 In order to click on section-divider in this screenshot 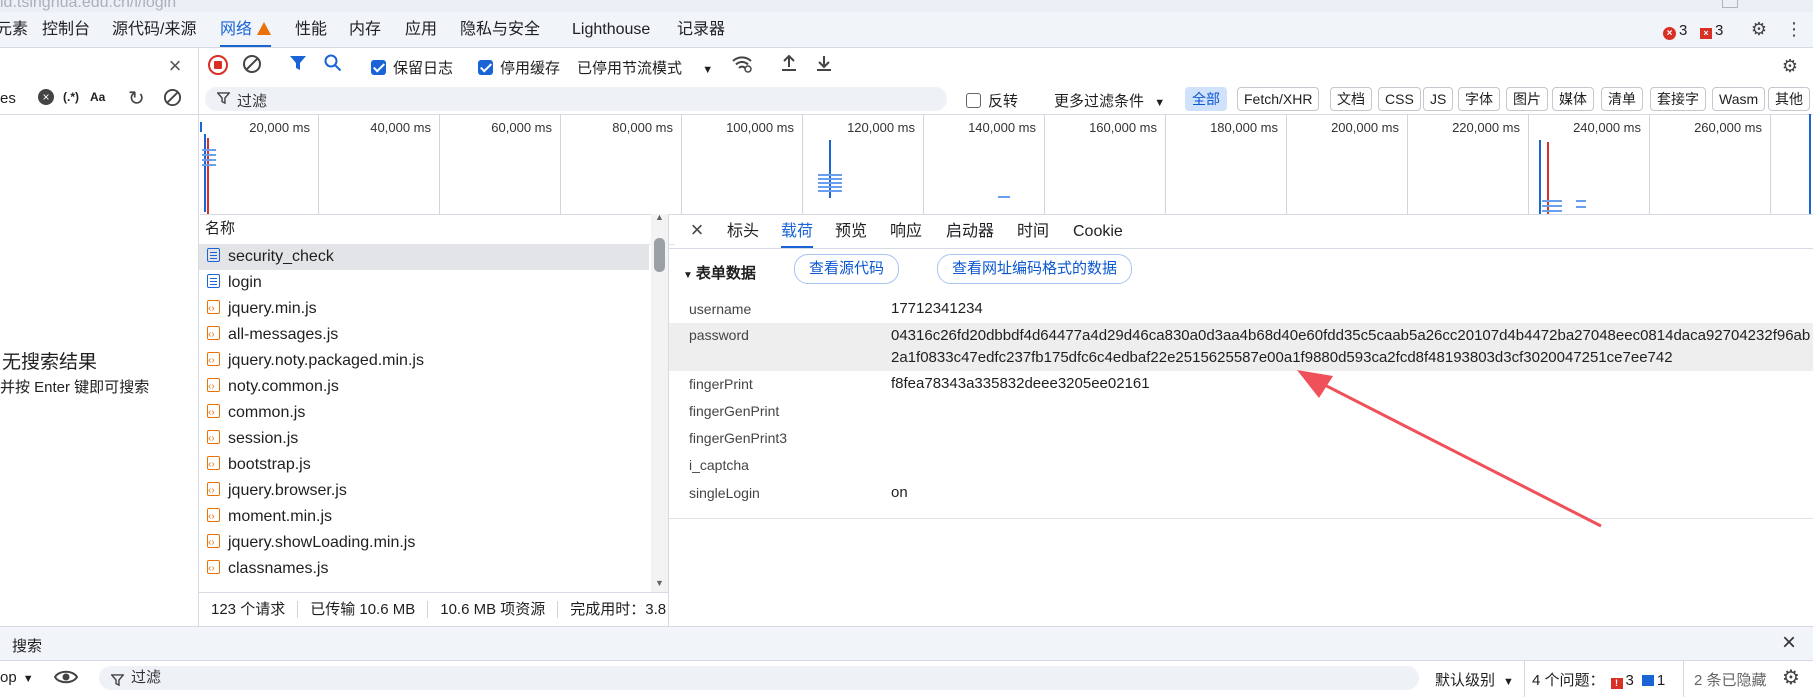, I will do `click(1241, 518)`.